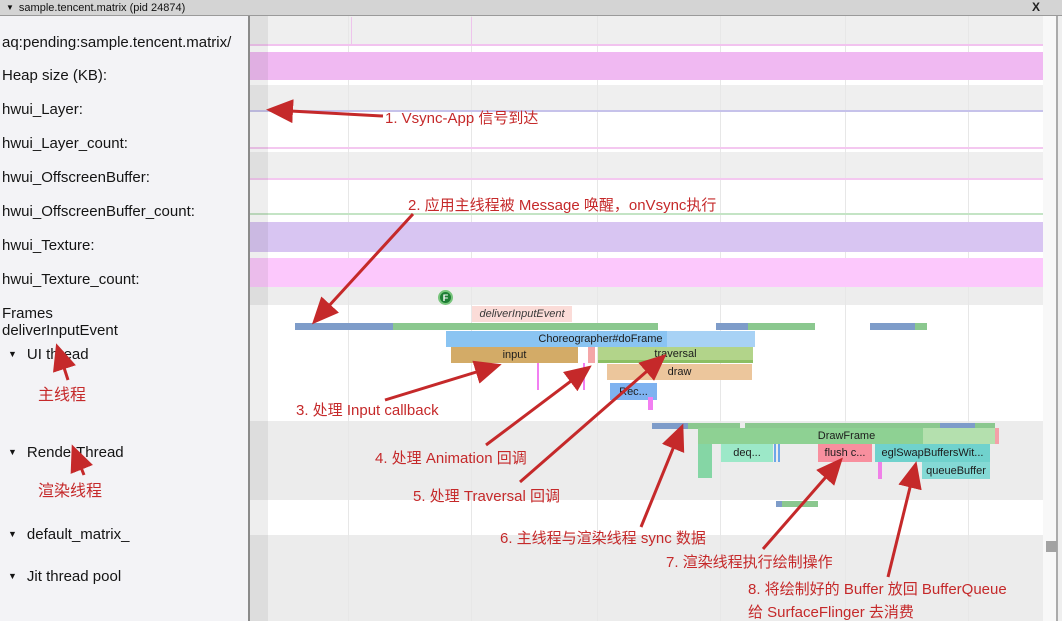  Describe the element at coordinates (800, 504) in the screenshot. I see `default-matrix-runstate-green` at that location.